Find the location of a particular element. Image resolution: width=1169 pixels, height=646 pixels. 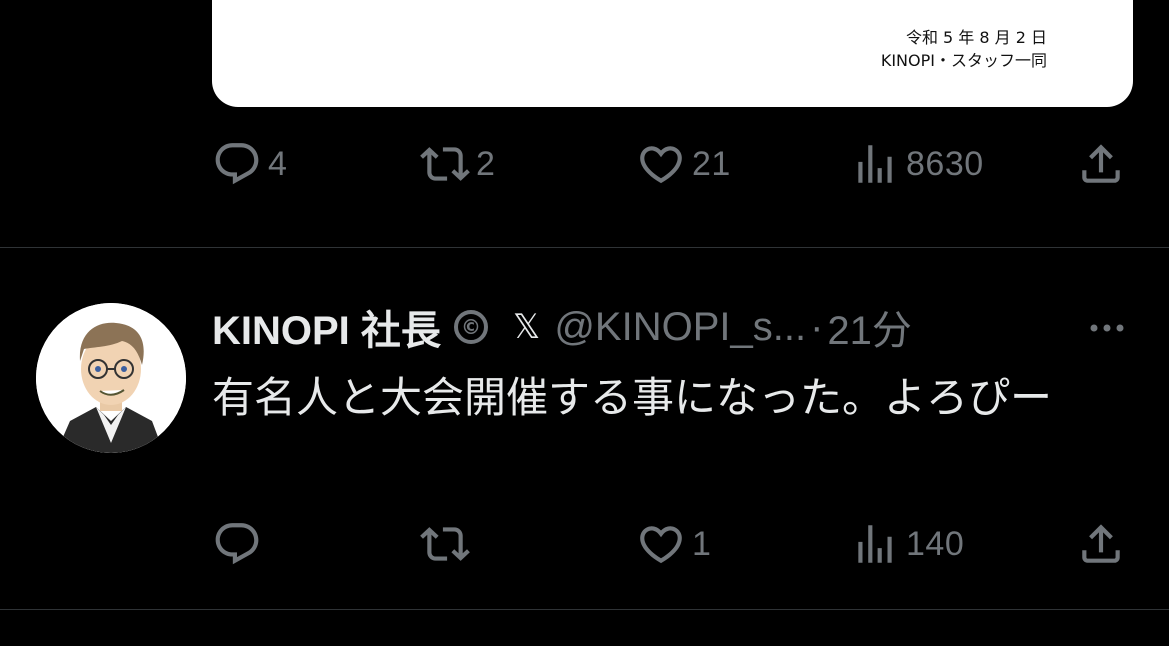

retweet-count: 2 is located at coordinates (486, 163).